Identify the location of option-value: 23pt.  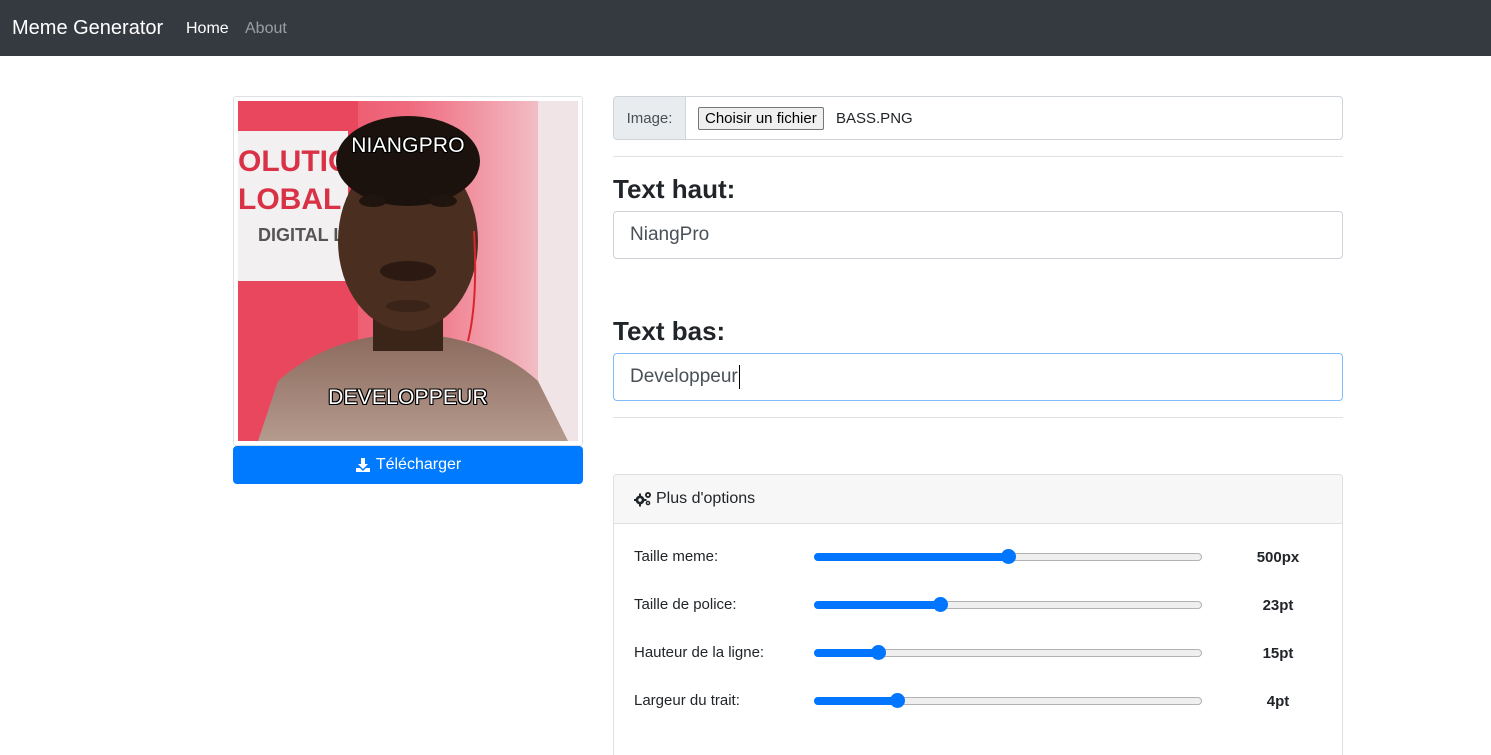
(1278, 605).